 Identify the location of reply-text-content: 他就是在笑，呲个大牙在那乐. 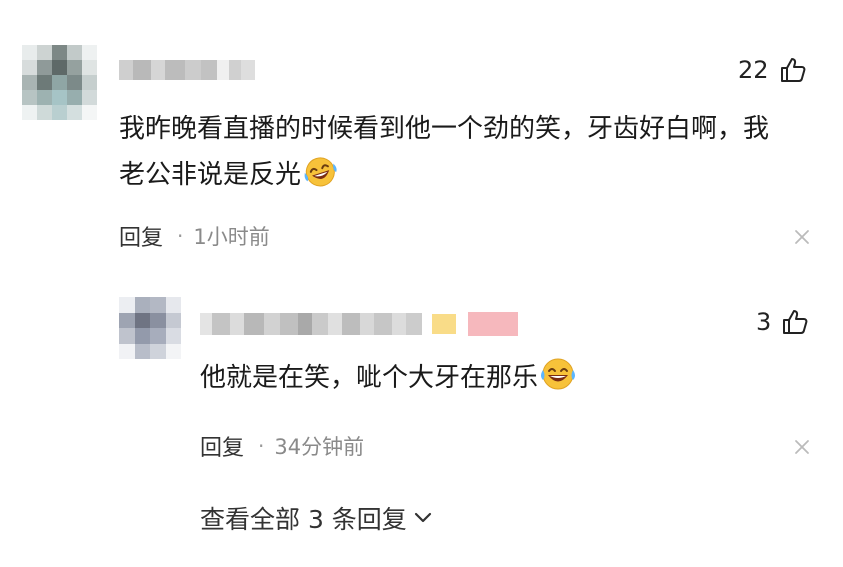
(369, 378).